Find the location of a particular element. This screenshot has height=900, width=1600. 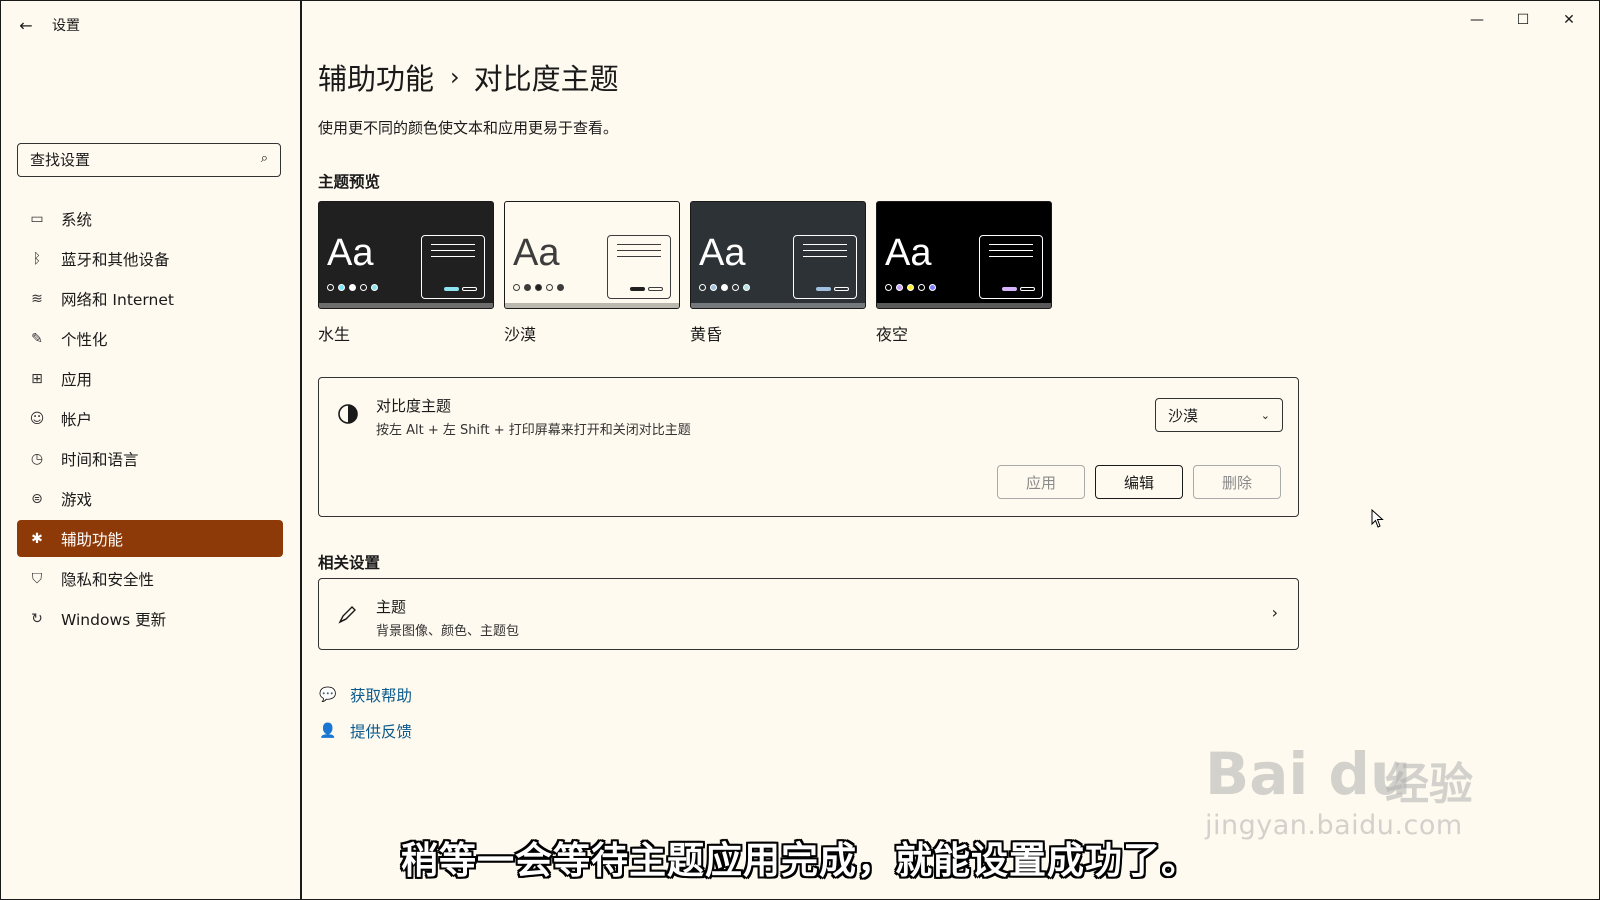

theme-option-0: Aa 水生 is located at coordinates (406, 273).